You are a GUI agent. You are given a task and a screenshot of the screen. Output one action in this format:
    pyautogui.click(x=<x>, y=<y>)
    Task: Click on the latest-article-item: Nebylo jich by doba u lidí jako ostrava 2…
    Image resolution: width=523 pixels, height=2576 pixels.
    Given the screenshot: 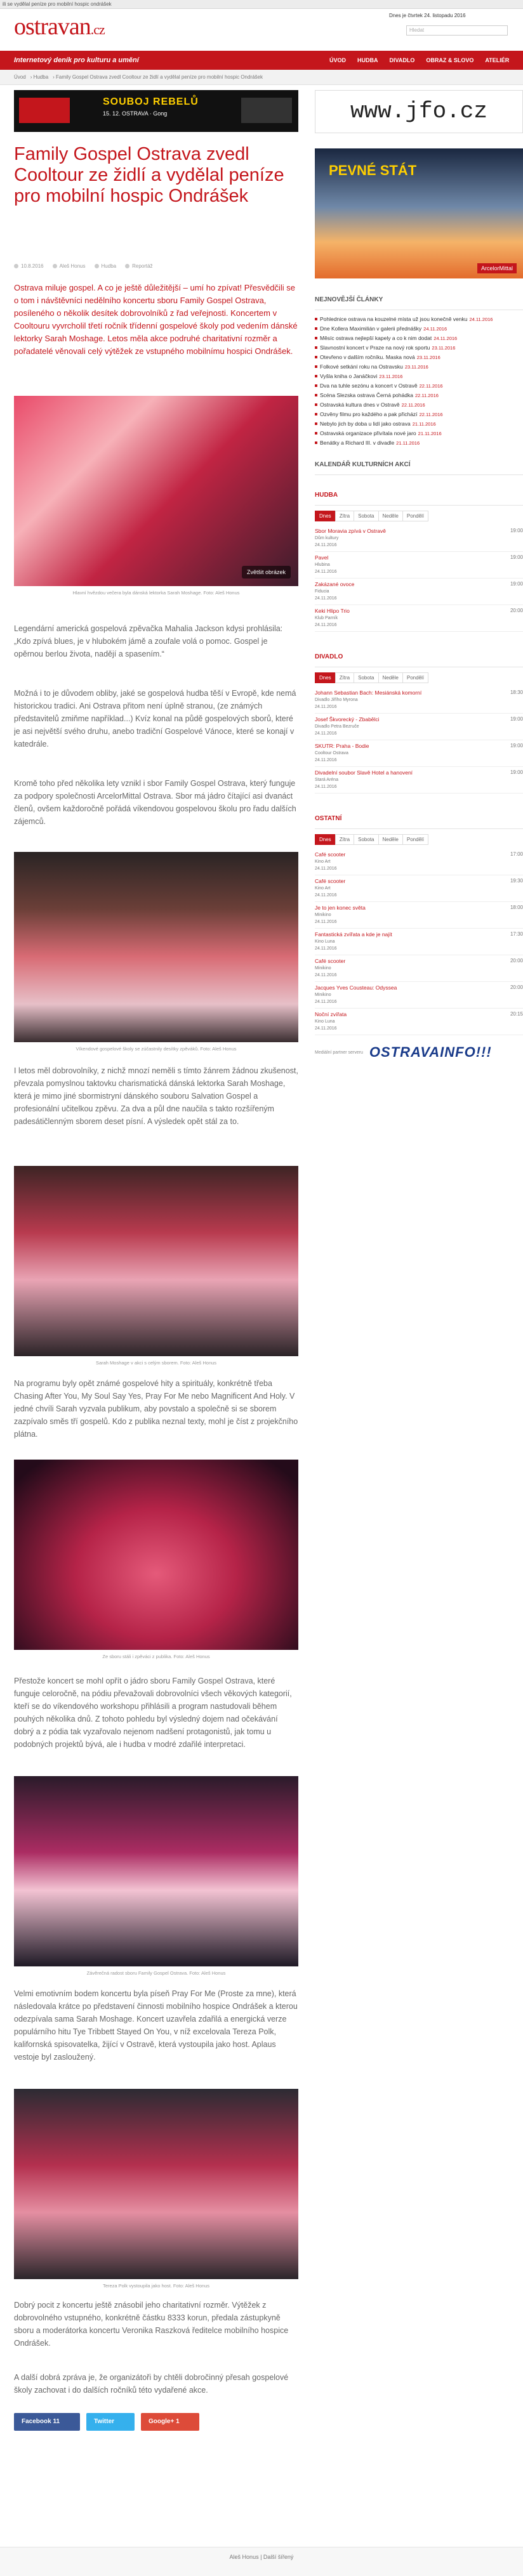 What is the action you would take?
    pyautogui.click(x=419, y=424)
    